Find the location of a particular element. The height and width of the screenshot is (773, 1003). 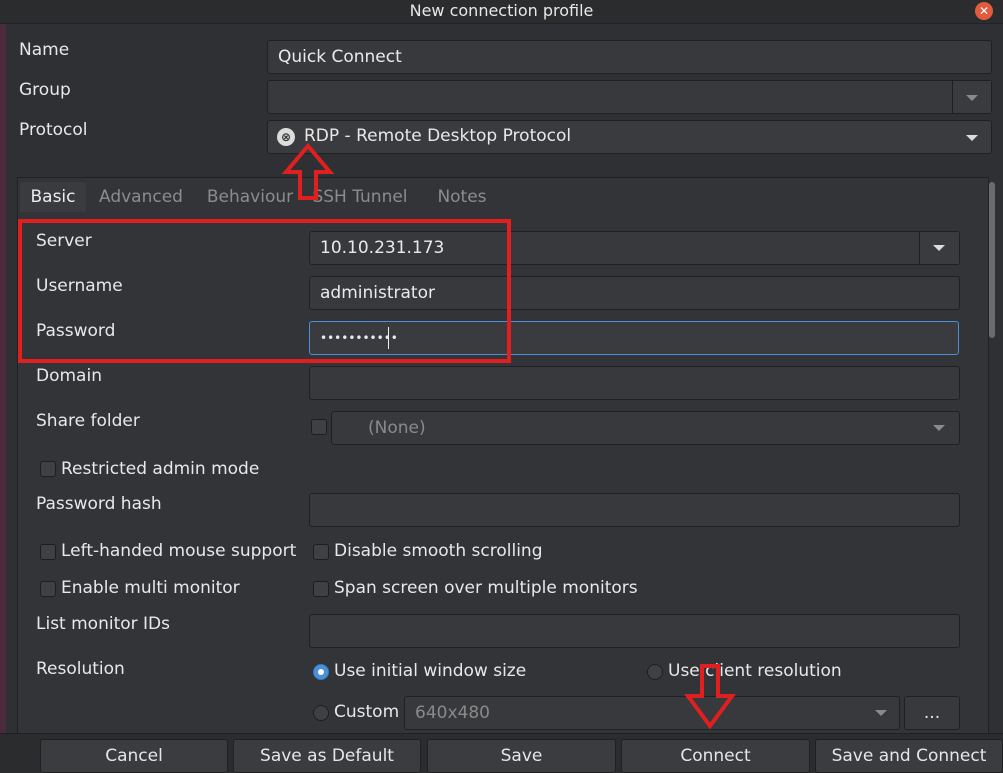

custom-resolution-label: Custom is located at coordinates (367, 712).